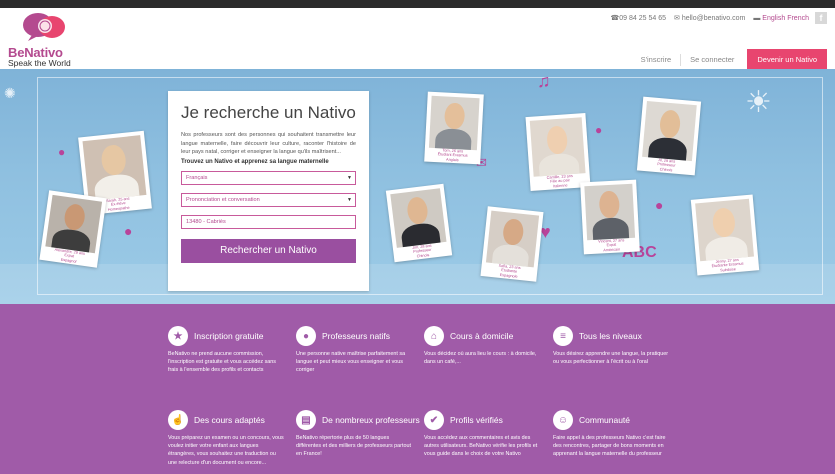  What do you see at coordinates (268, 221) in the screenshot?
I see `location-input: 13480 - Cabriès` at bounding box center [268, 221].